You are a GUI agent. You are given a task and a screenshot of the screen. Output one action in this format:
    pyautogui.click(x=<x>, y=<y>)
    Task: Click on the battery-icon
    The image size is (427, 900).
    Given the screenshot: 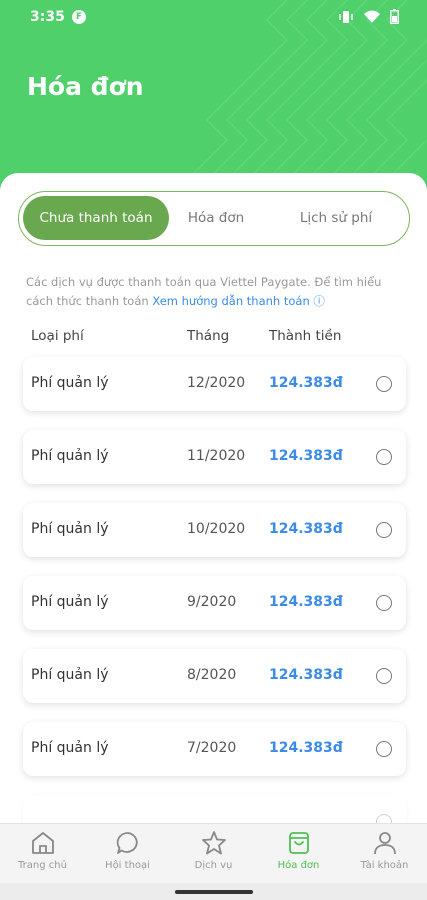 What is the action you would take?
    pyautogui.click(x=394, y=16)
    